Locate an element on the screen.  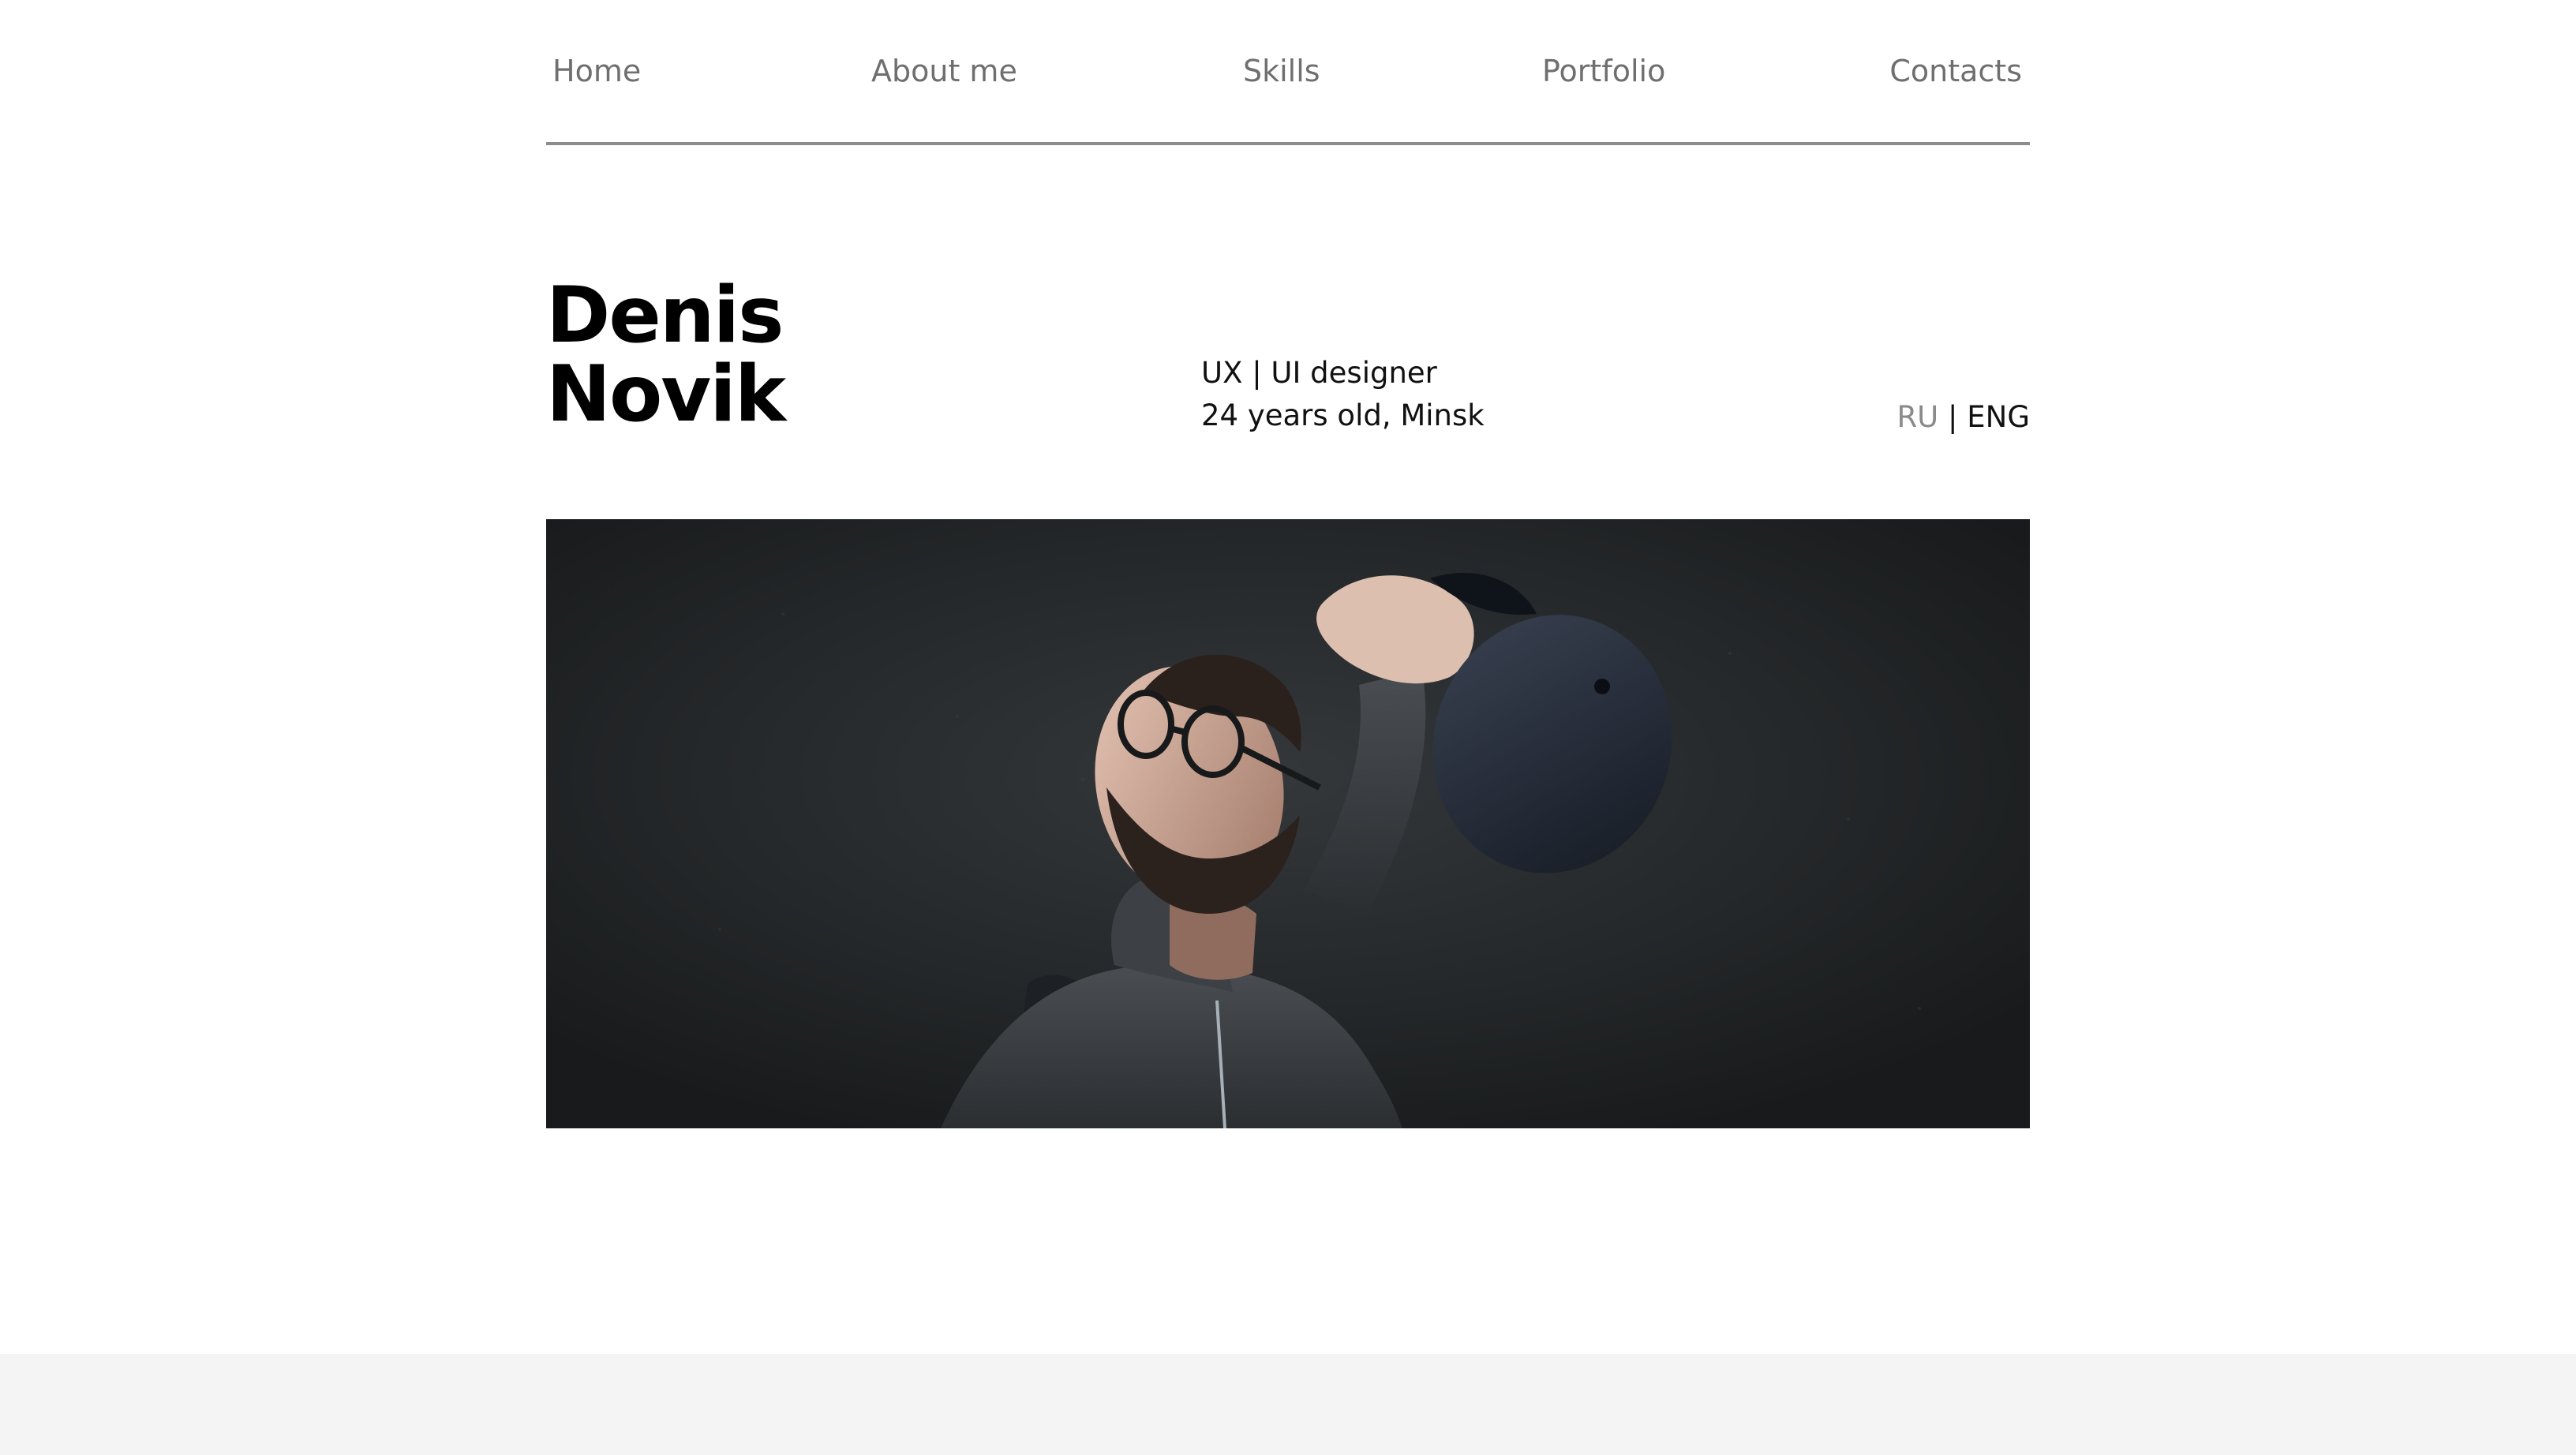
nav-portfolio-link: Portfolio is located at coordinates (1603, 71).